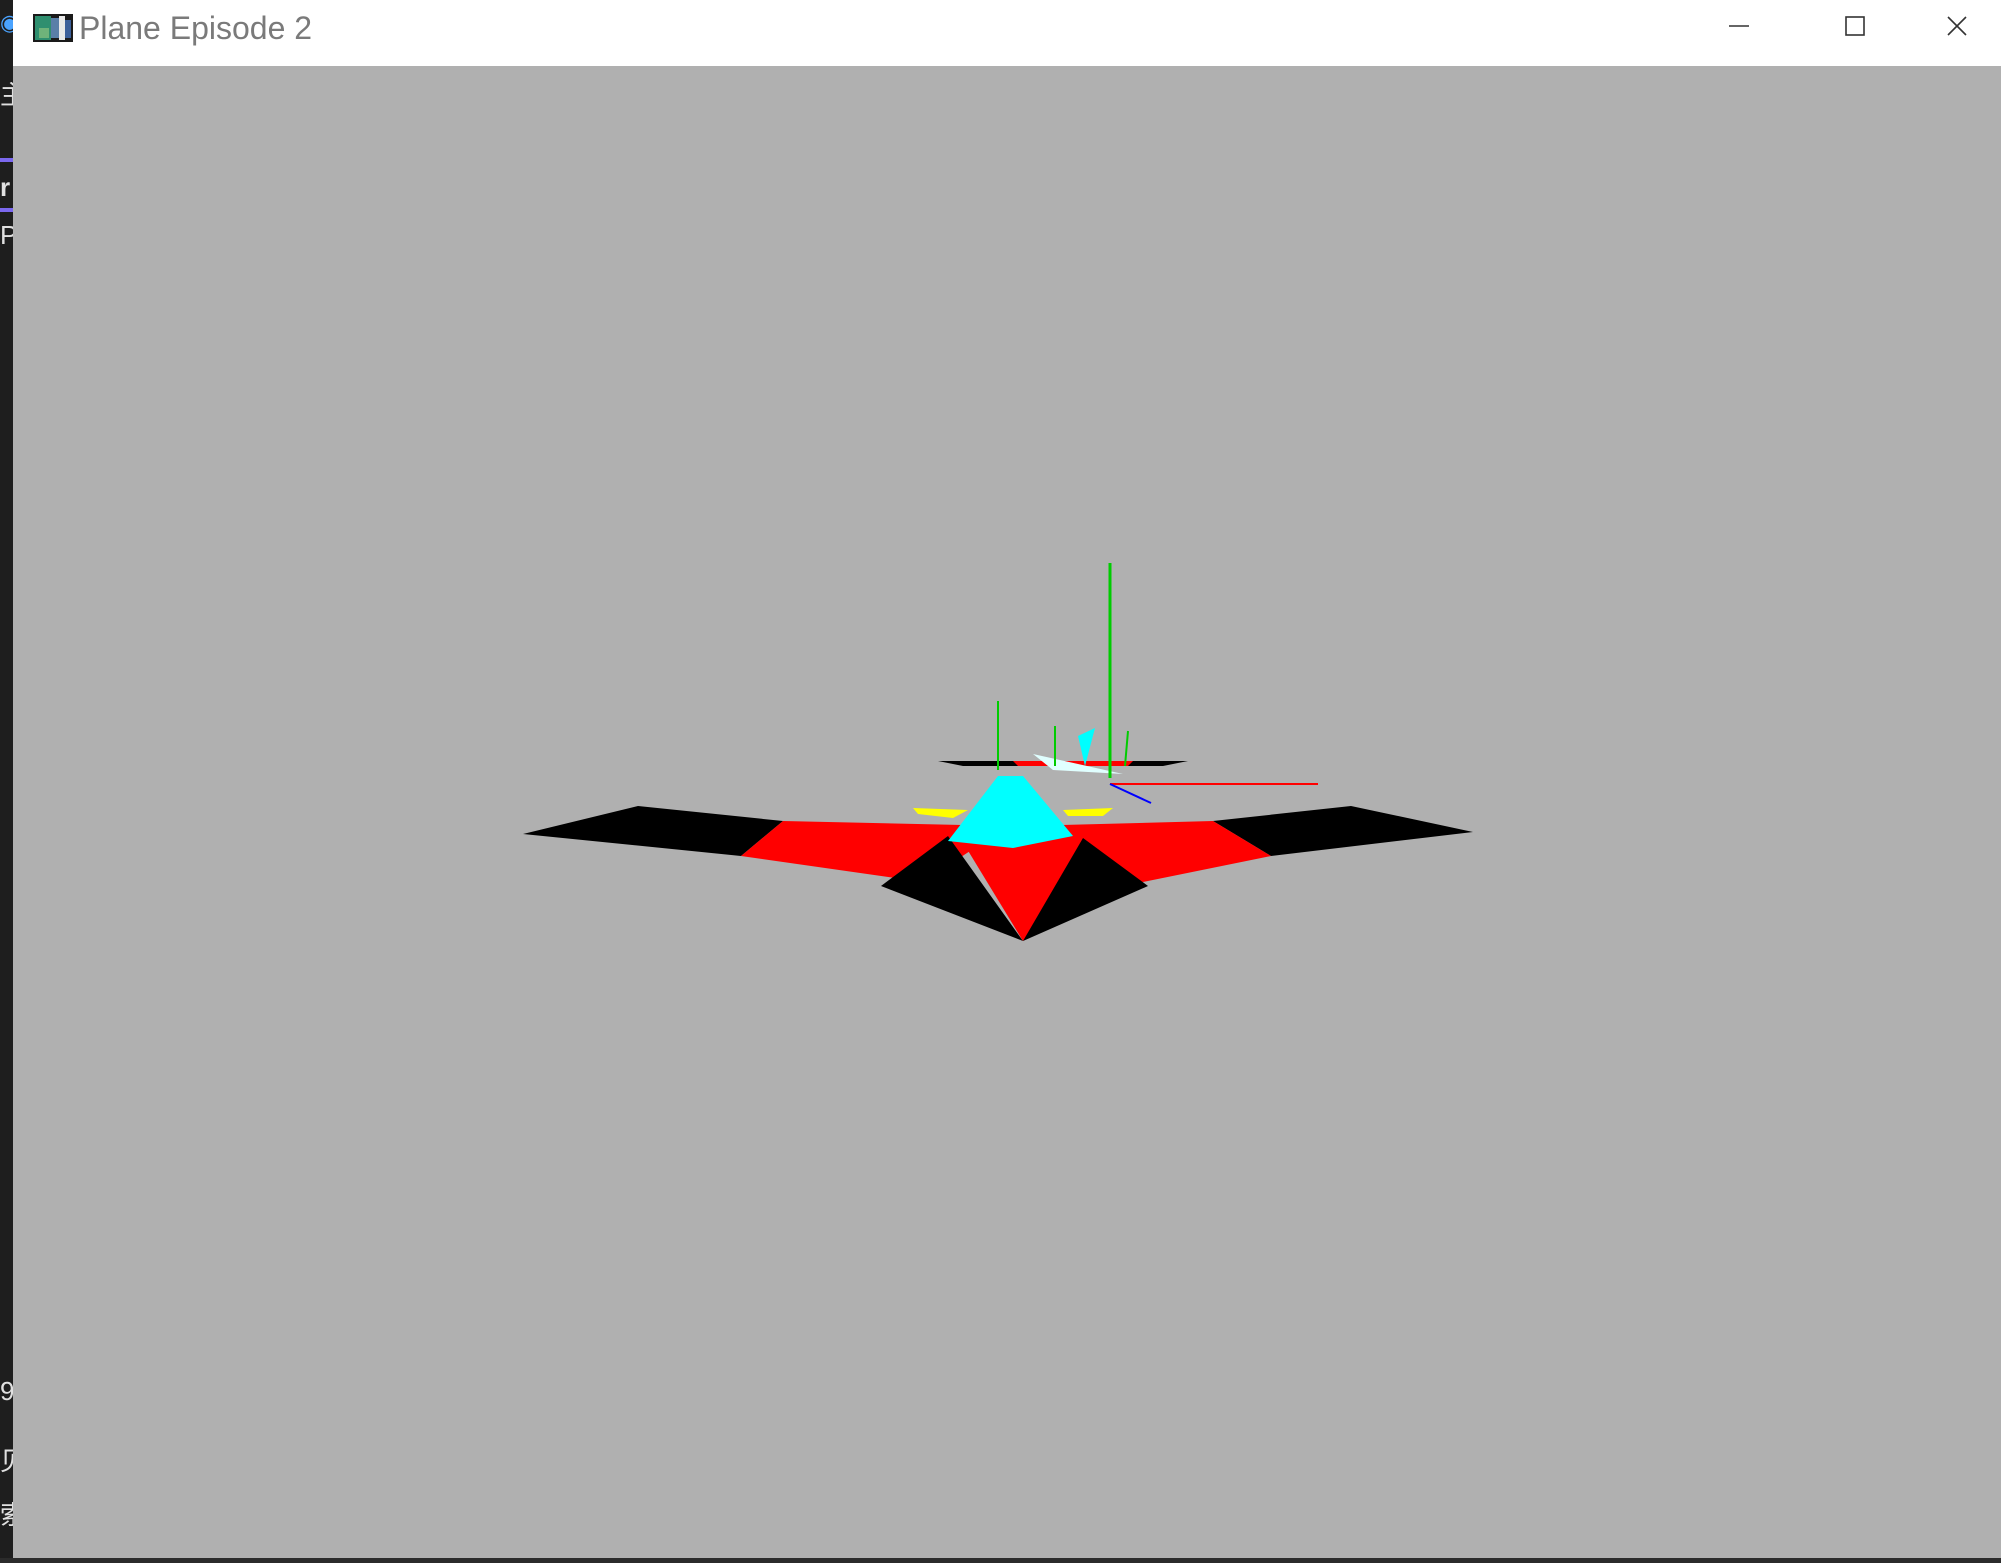 Image resolution: width=2001 pixels, height=1563 pixels. What do you see at coordinates (6, 1461) in the screenshot?
I see `strip-text-5: 见` at bounding box center [6, 1461].